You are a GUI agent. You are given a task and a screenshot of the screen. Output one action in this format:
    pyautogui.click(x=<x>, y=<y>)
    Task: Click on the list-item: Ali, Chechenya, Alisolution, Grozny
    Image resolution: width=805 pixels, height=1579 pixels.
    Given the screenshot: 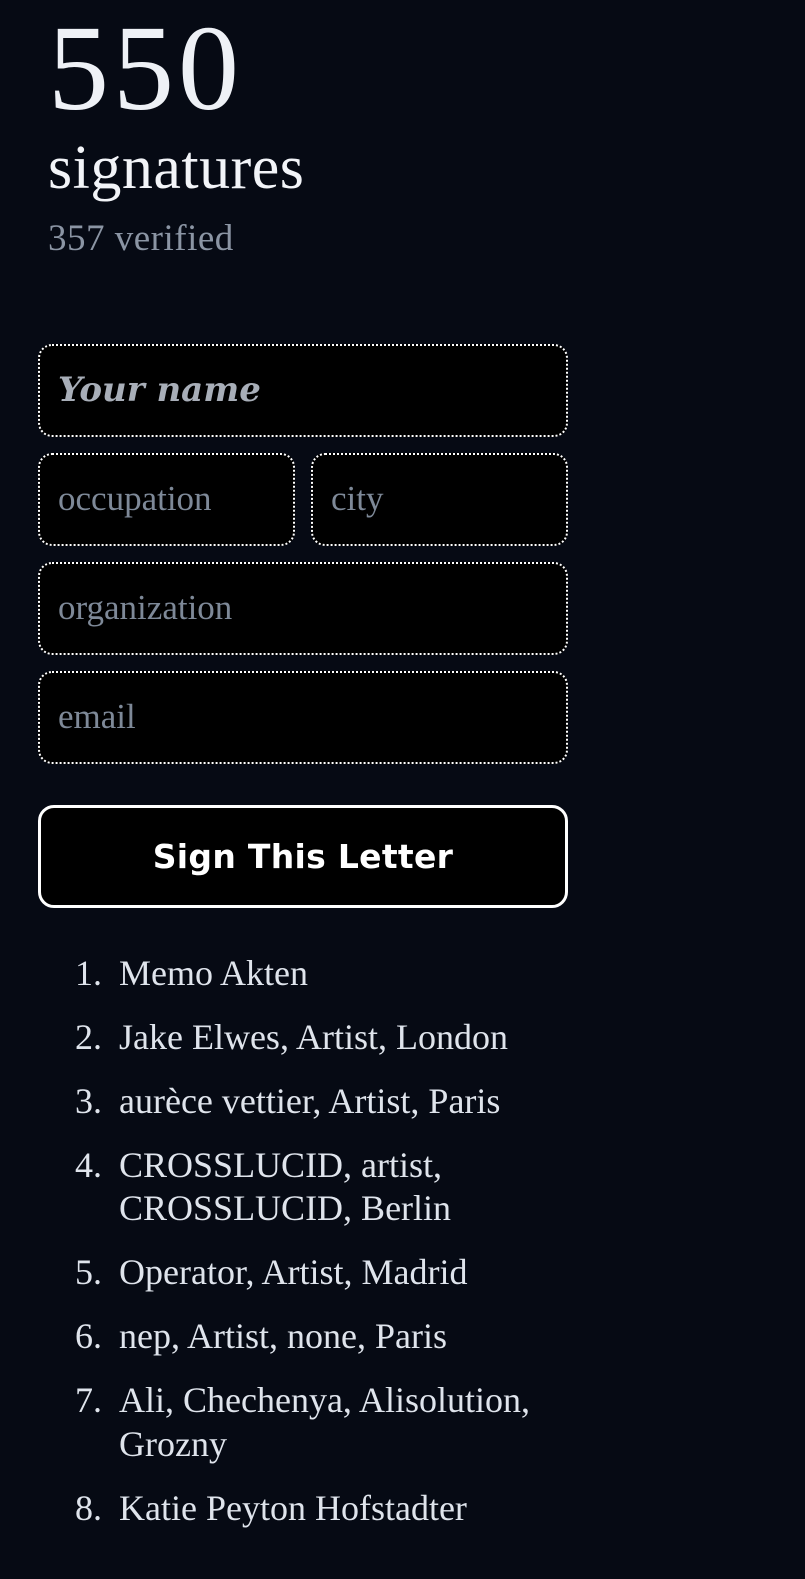 What is the action you would take?
    pyautogui.click(x=302, y=1422)
    